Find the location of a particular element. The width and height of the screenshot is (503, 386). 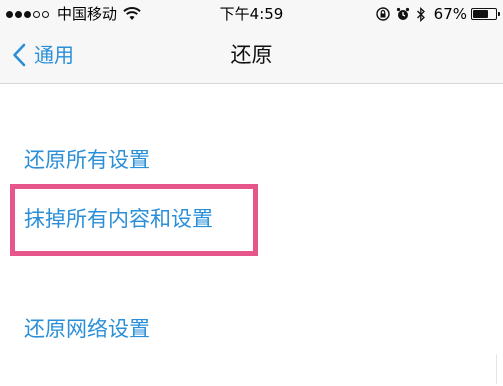

status-right: 67% is located at coordinates (435, 14).